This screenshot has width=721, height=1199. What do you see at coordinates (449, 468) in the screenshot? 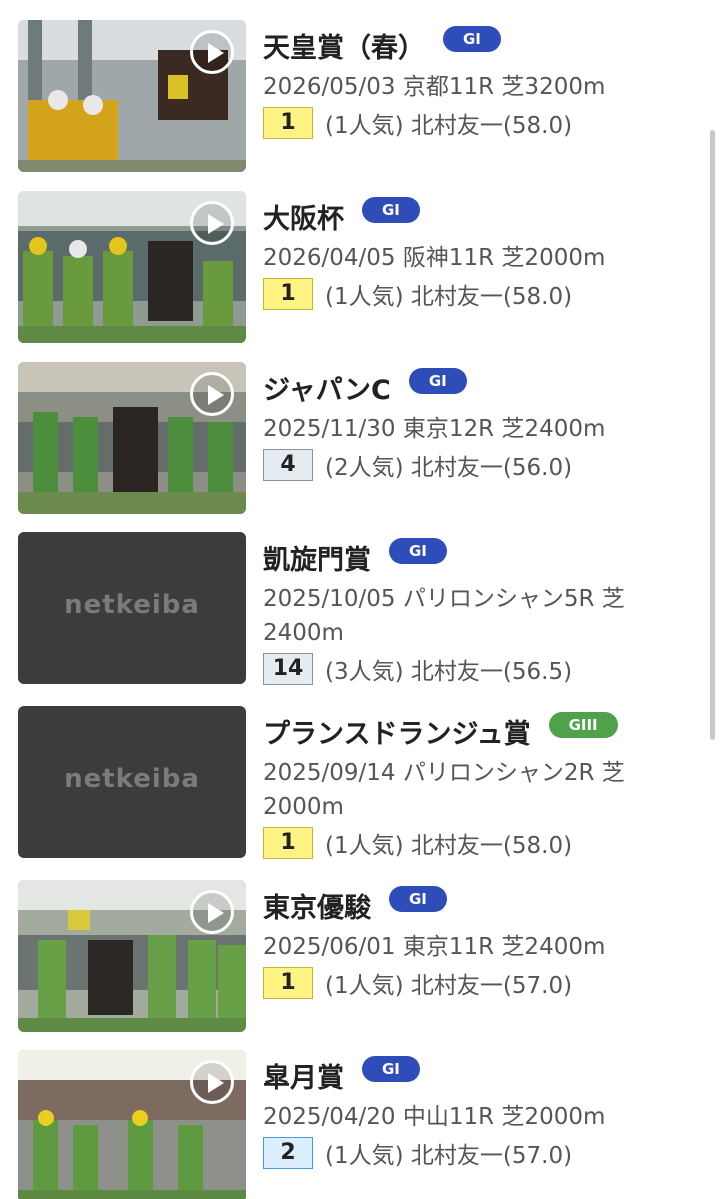
I see `popularity-jockey-weight: (2人気) 北村友一(56.0)` at bounding box center [449, 468].